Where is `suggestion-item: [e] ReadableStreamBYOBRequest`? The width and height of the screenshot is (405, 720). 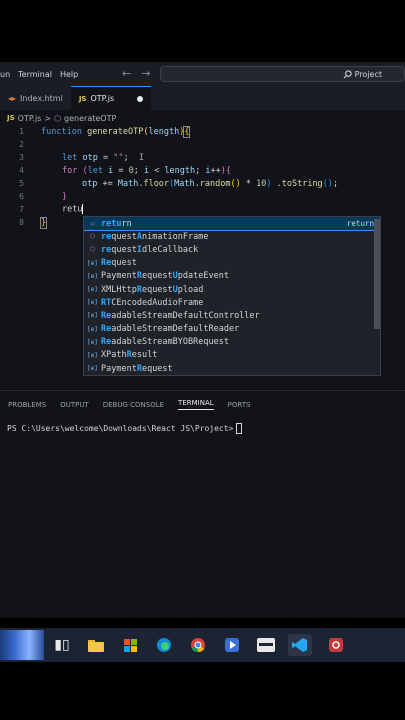
suggestion-item: [e] ReadableStreamBYOBRequest is located at coordinates (232, 342).